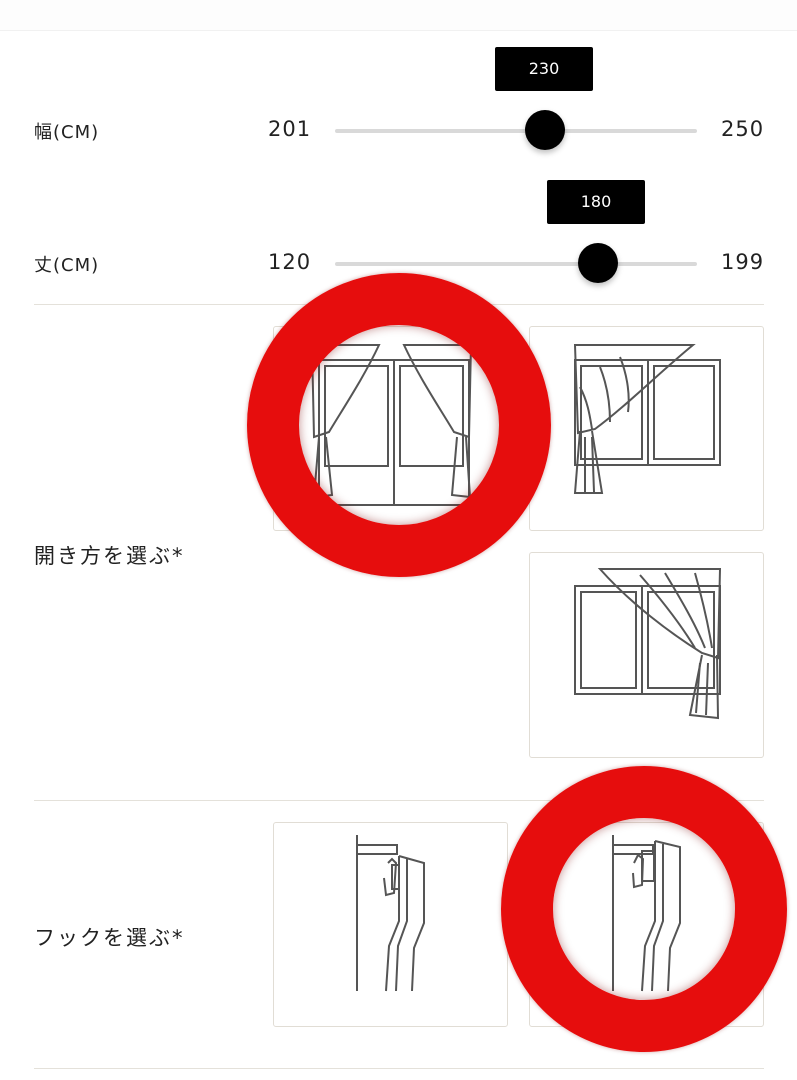 The width and height of the screenshot is (797, 1080). Describe the element at coordinates (516, 131) in the screenshot. I see `width-slider-track` at that location.